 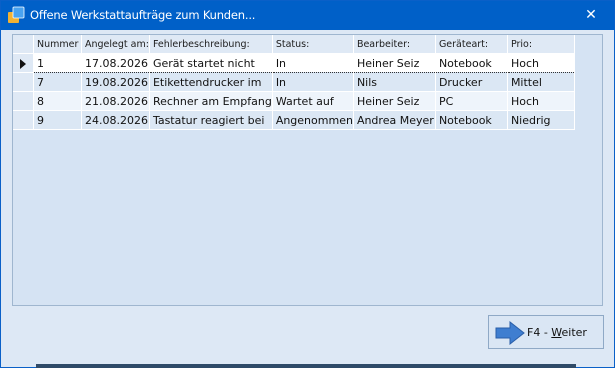 I want to click on column-header-fehlerbeschreibung: Fehlerbeschreibung:, so click(x=211, y=44).